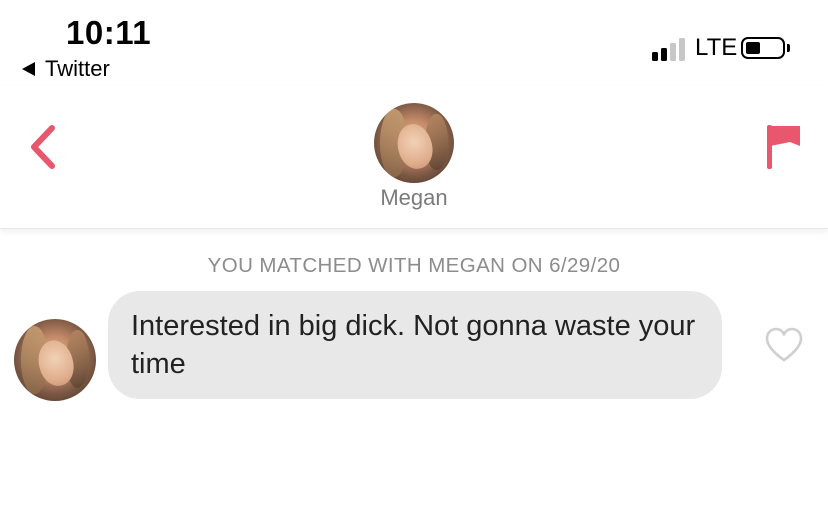  I want to click on back-to-app-link: Twitter, so click(66, 69).